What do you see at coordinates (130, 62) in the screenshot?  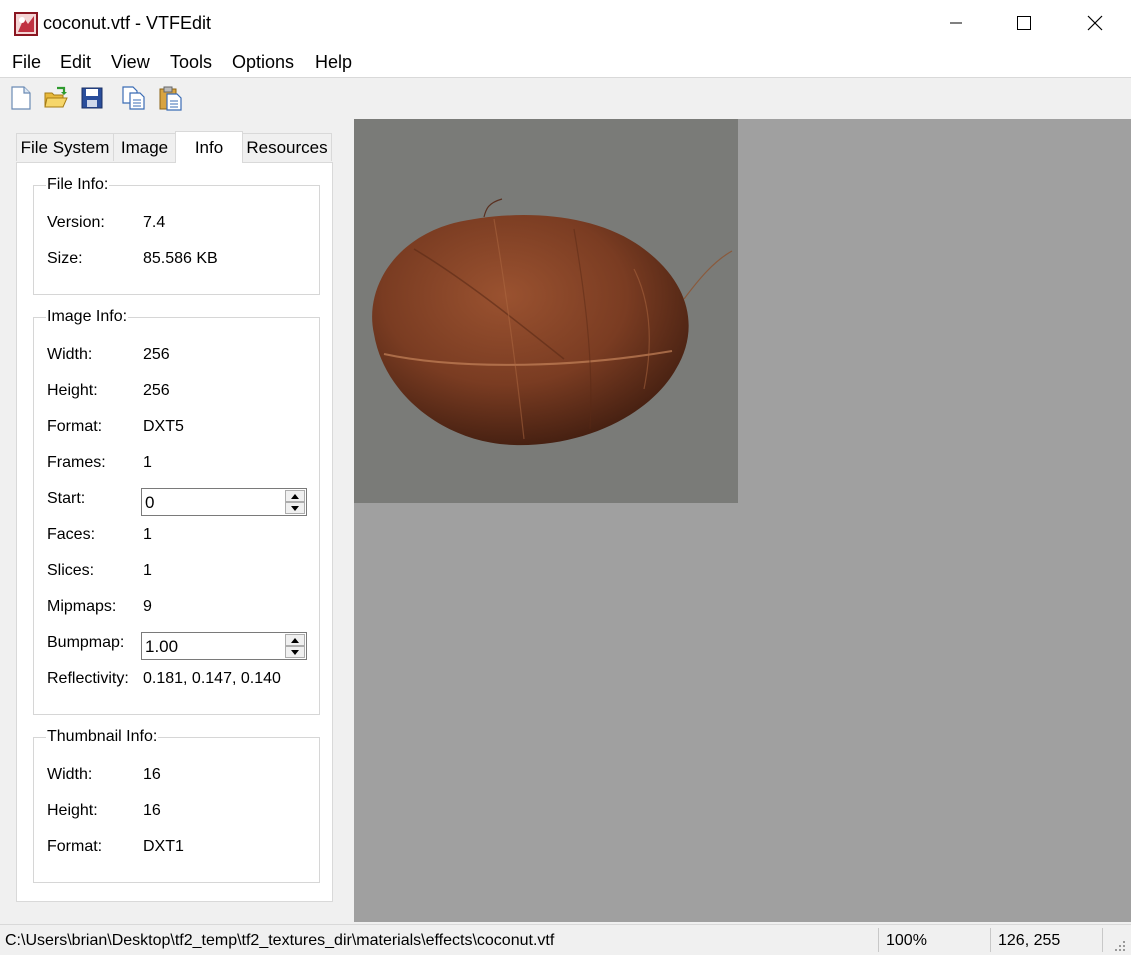 I see `menu-view: View` at bounding box center [130, 62].